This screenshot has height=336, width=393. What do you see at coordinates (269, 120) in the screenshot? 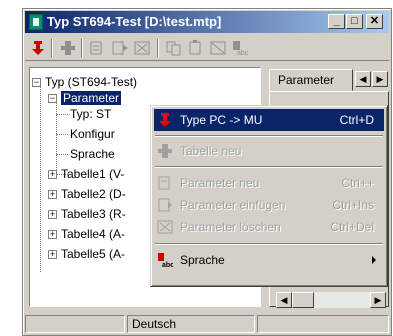
I see `menu-item-type-pc-mu: Type PC -> MU Ctrl+D` at bounding box center [269, 120].